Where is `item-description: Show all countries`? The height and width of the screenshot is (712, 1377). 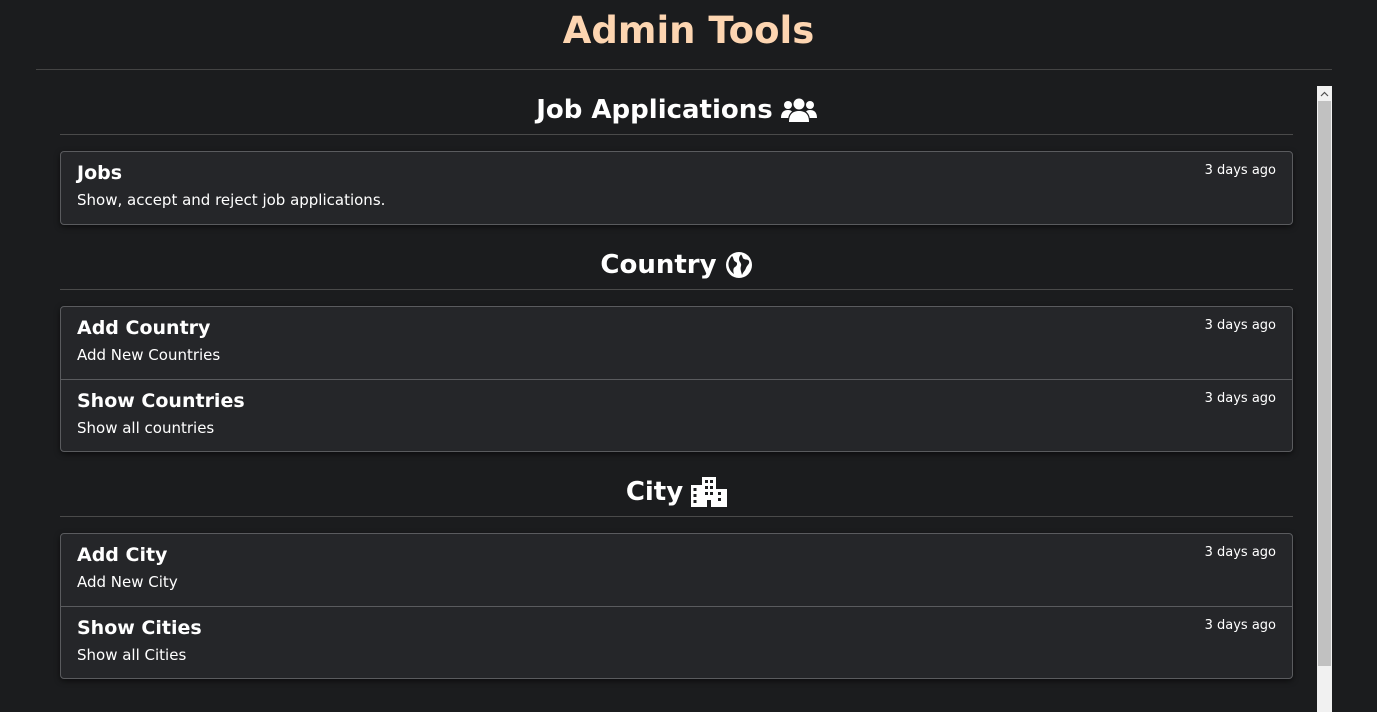 item-description: Show all countries is located at coordinates (146, 428).